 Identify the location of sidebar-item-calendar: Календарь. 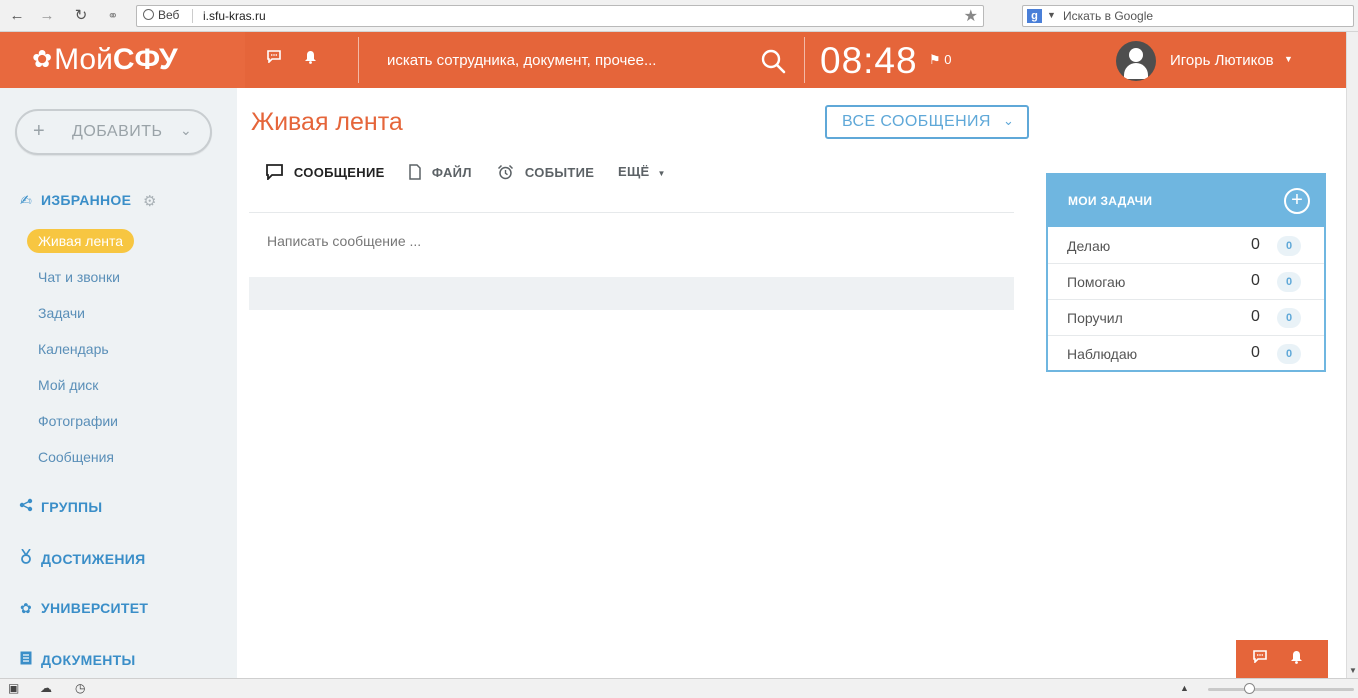
(73, 349).